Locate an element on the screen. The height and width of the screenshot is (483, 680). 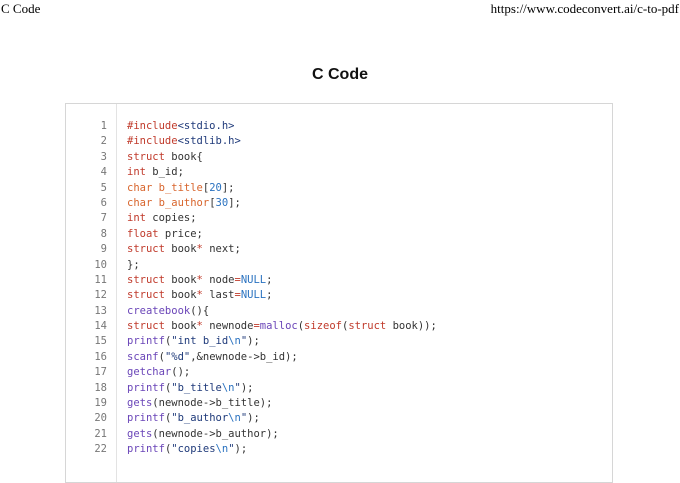
code-text: #include<stdio.h> is located at coordinates (175, 126).